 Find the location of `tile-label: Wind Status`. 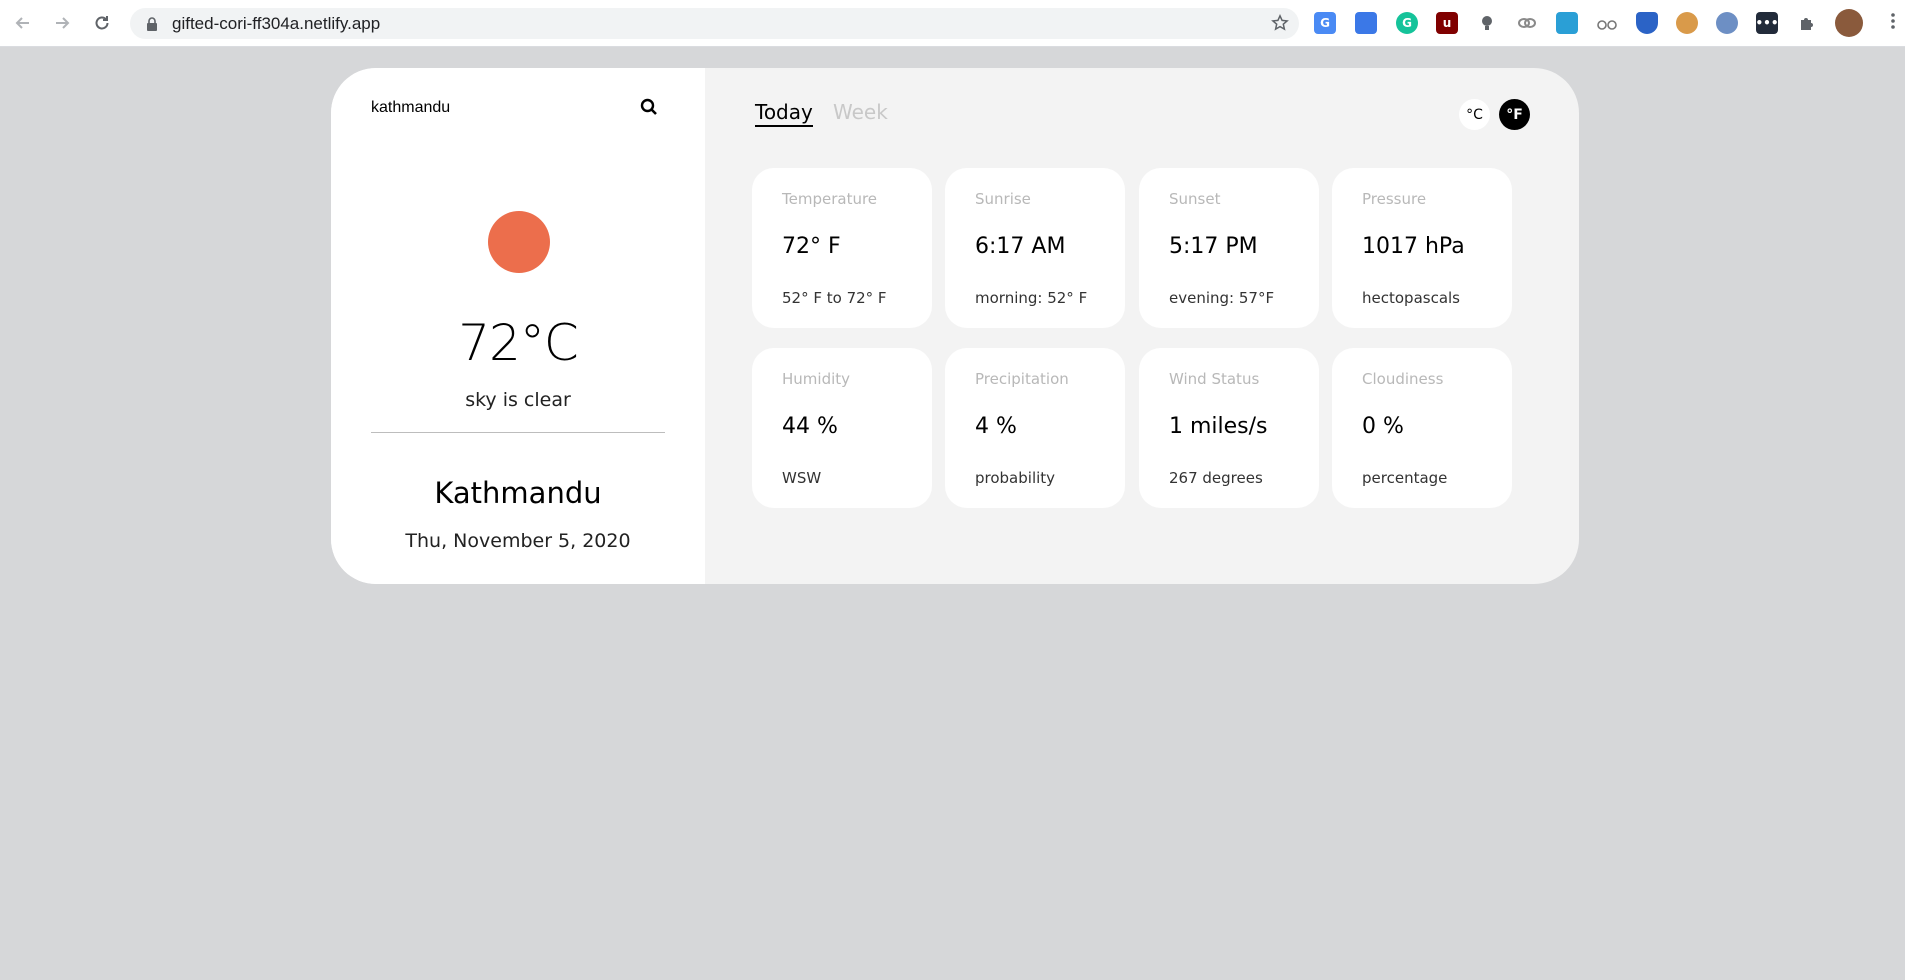

tile-label: Wind Status is located at coordinates (1214, 379).